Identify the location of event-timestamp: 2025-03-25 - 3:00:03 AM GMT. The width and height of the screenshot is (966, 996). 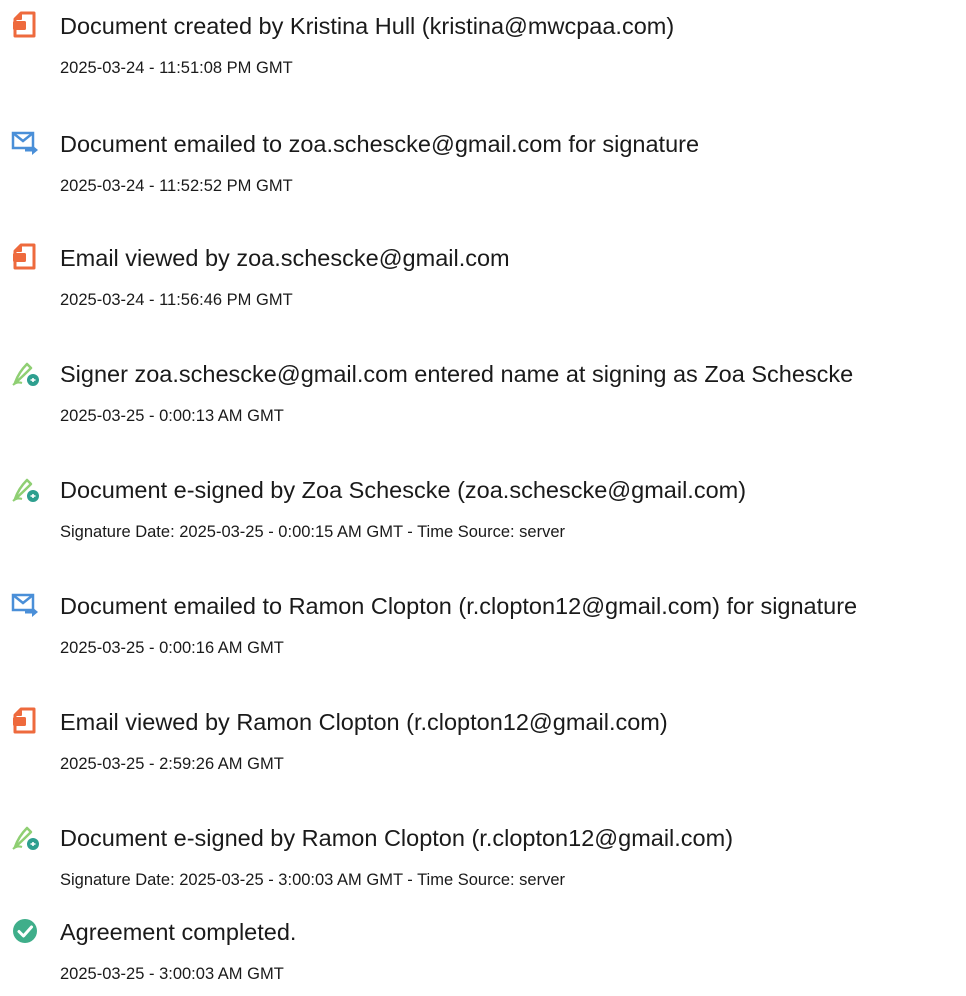
(172, 974).